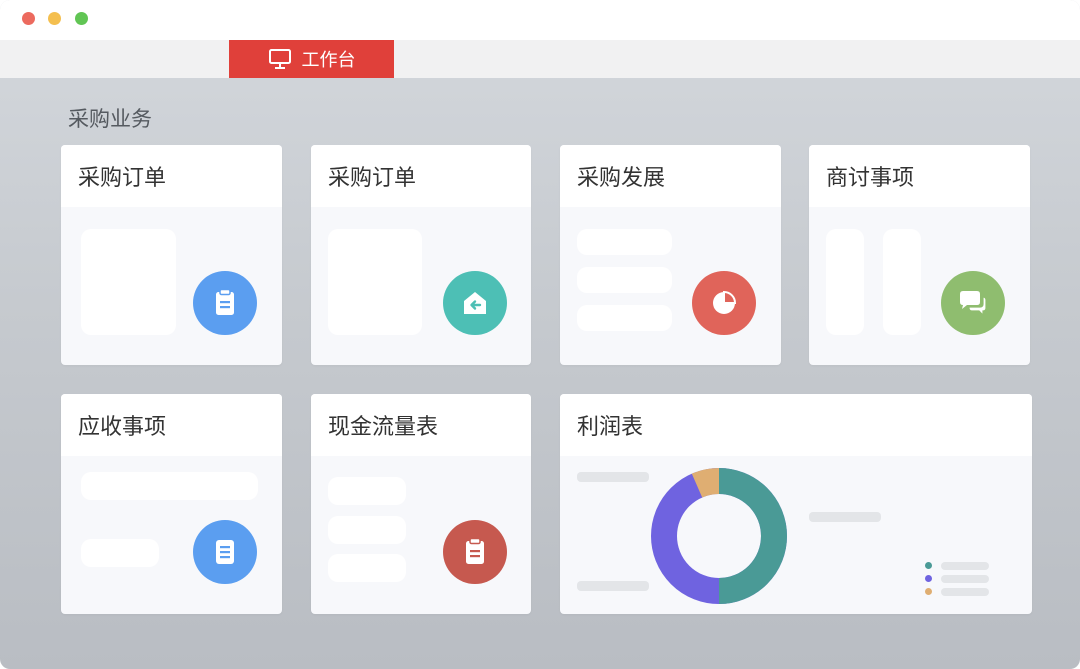 The height and width of the screenshot is (669, 1080). I want to click on card-cash-flow: 现金流量表, so click(421, 504).